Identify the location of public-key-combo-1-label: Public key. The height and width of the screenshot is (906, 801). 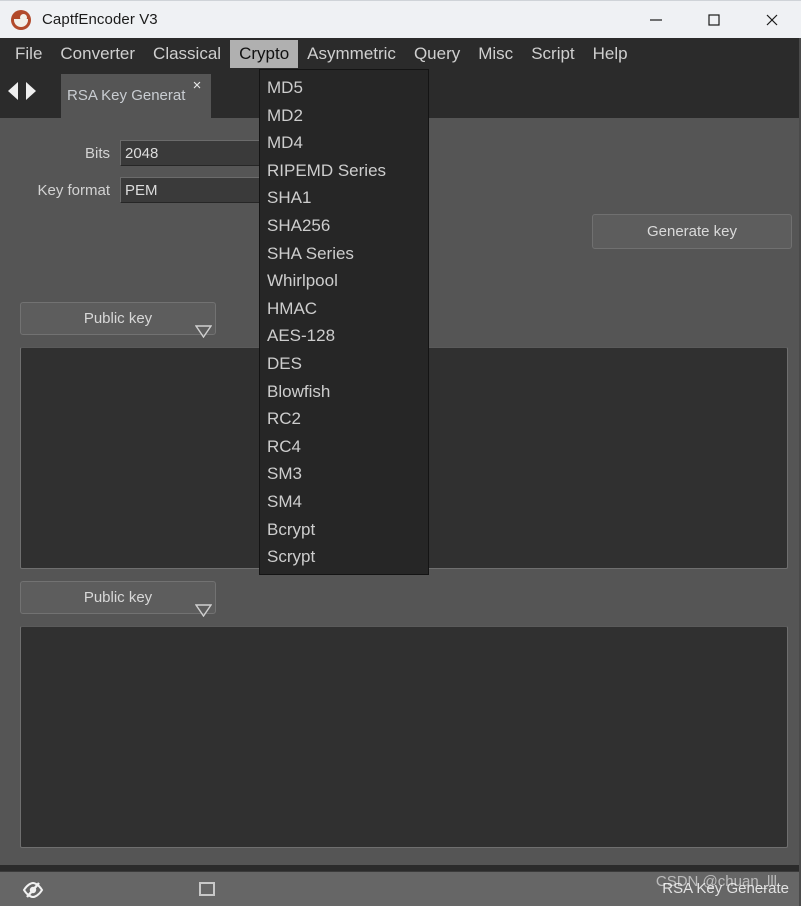
(118, 318).